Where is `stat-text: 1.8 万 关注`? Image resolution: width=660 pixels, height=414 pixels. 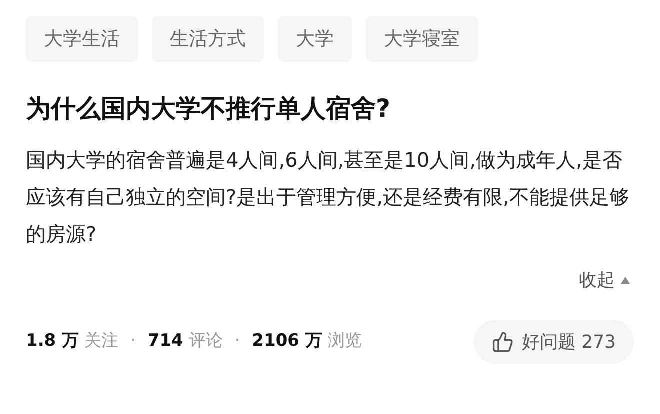 stat-text: 1.8 万 关注 is located at coordinates (72, 342).